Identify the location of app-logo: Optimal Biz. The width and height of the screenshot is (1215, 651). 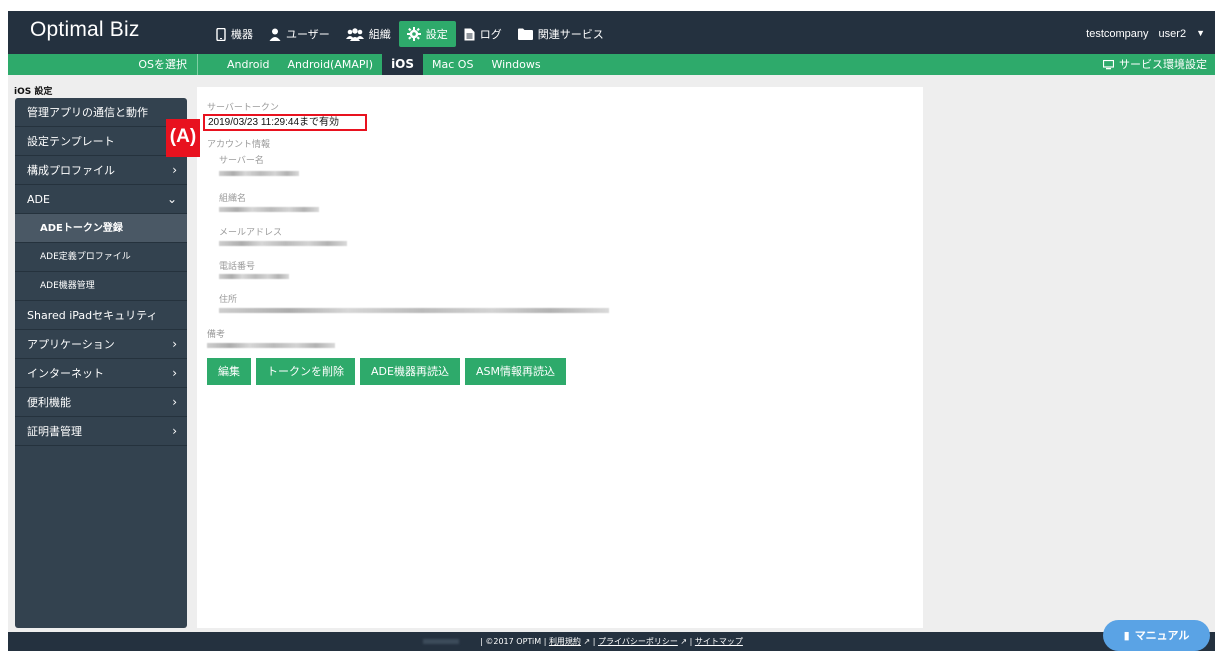
(85, 30).